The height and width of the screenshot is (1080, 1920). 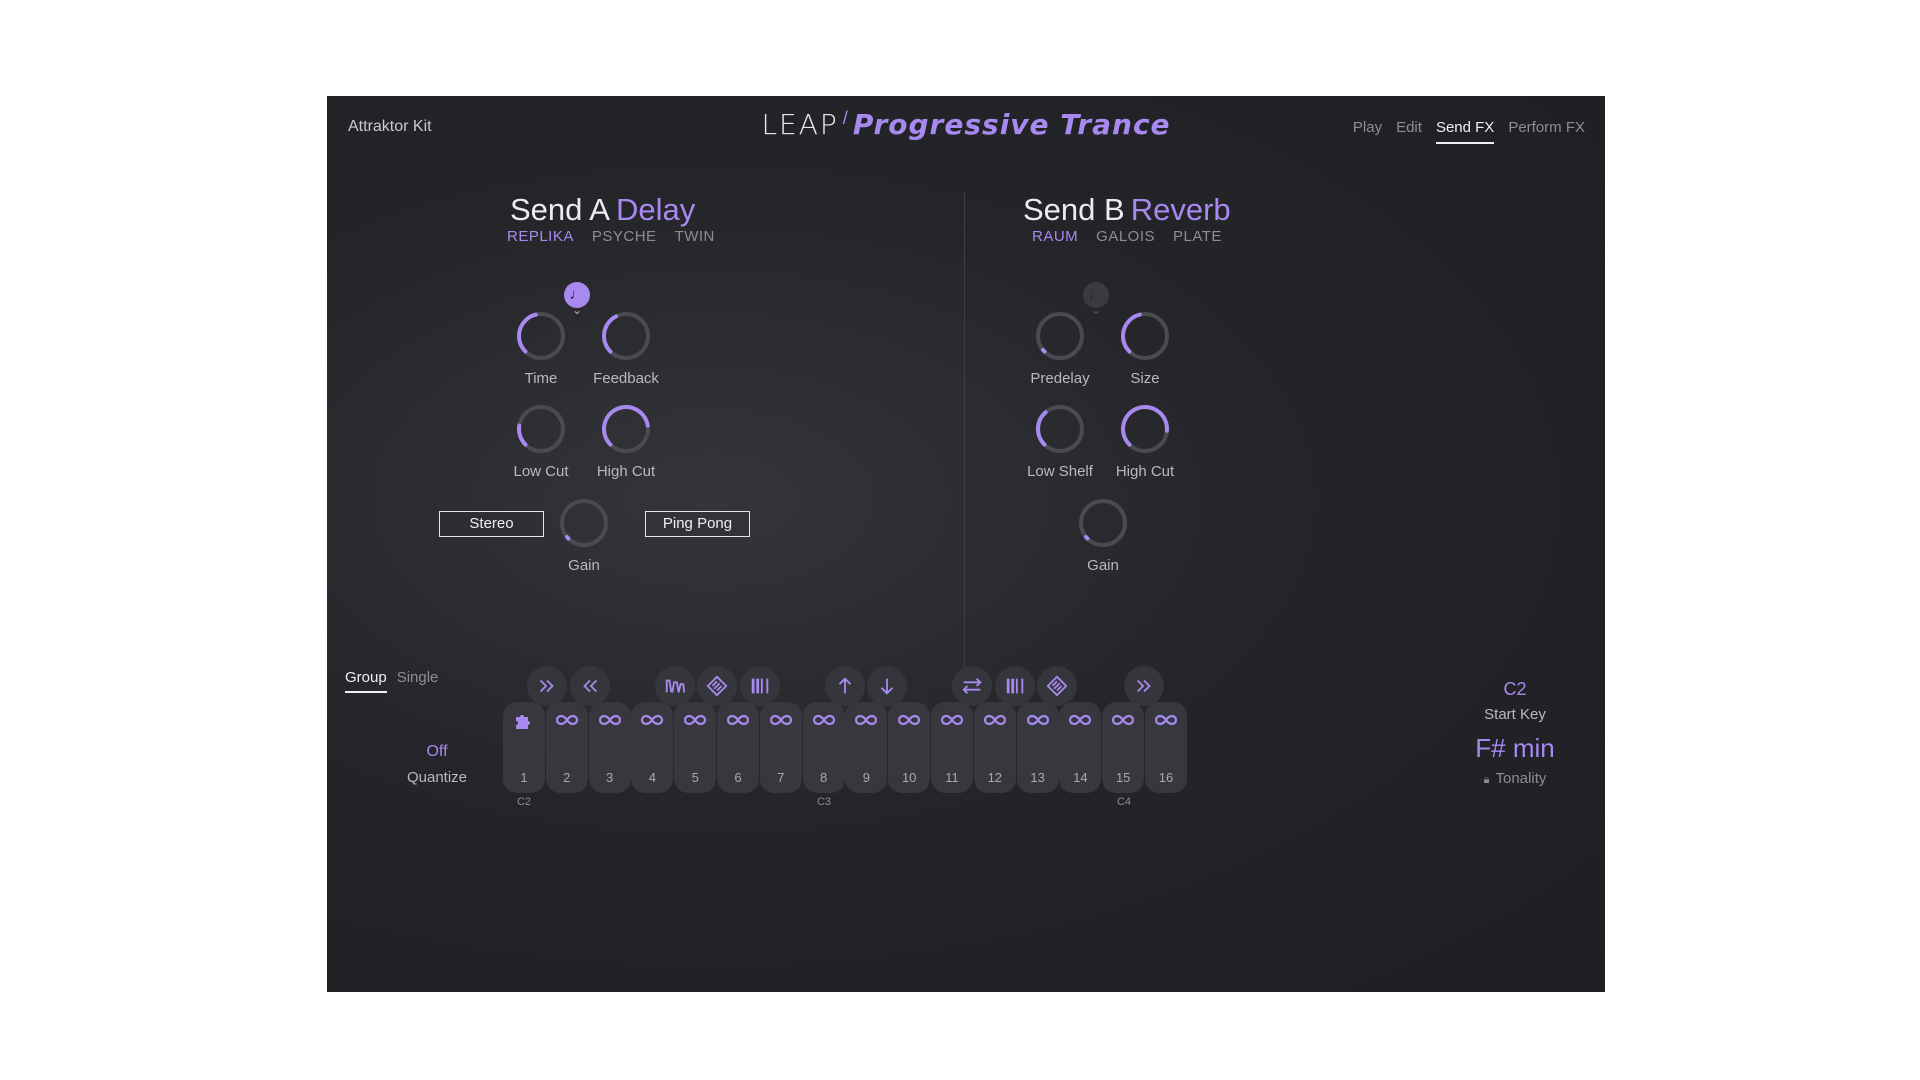 What do you see at coordinates (695, 747) in the screenshot?
I see `pad-5: 5` at bounding box center [695, 747].